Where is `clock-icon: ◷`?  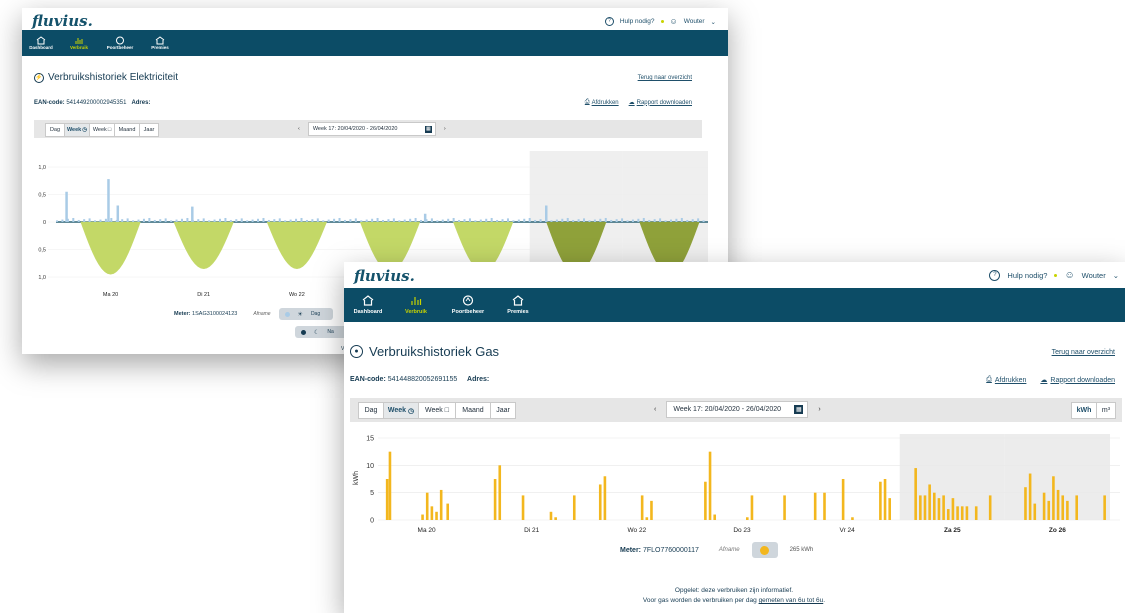 clock-icon: ◷ is located at coordinates (85, 130).